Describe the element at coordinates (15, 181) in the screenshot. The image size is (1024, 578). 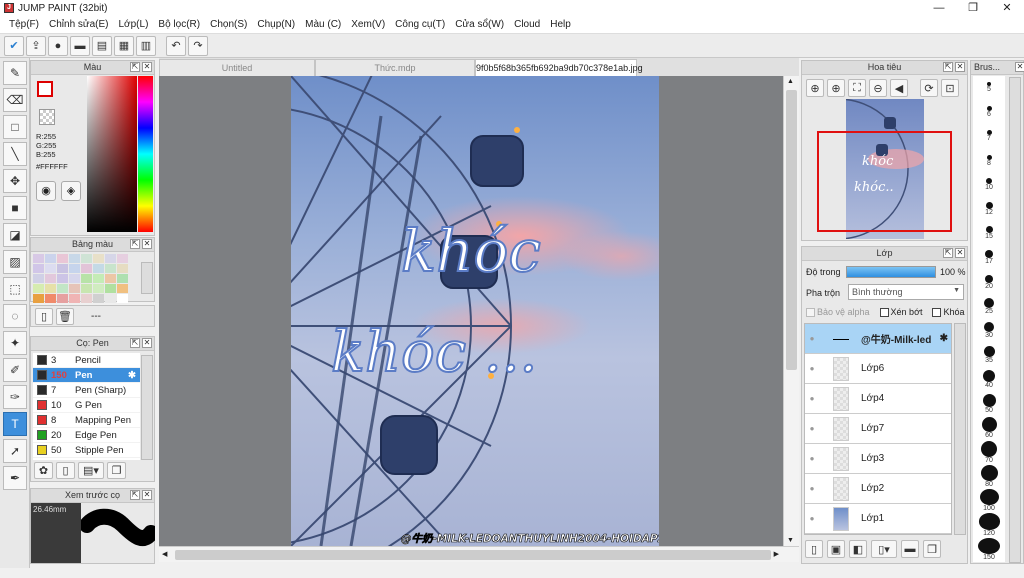
I see `move-tool-icon: ✥` at that location.